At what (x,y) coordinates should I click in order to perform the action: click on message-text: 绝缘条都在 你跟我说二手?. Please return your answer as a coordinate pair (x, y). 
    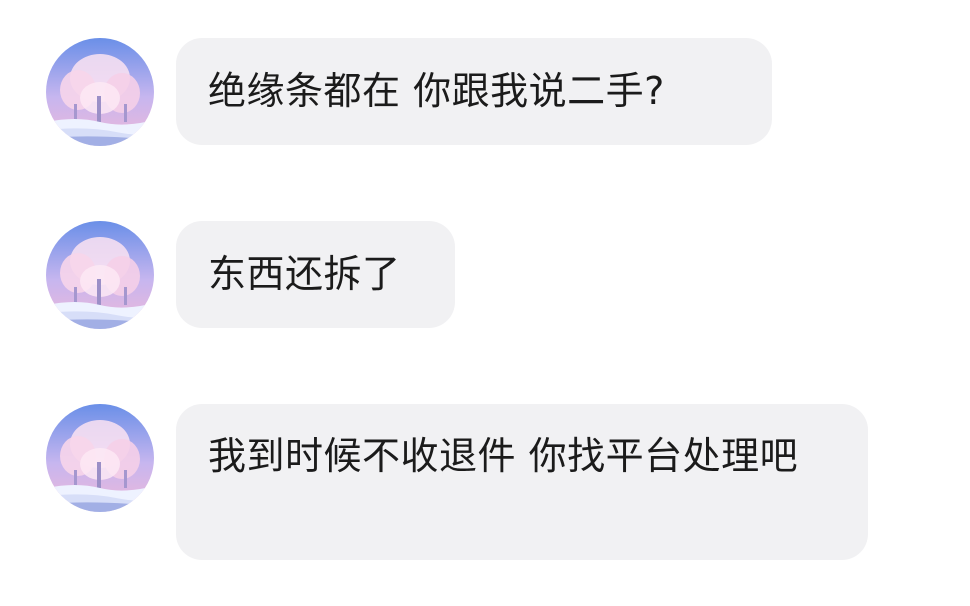
    Looking at the image, I should click on (436, 91).